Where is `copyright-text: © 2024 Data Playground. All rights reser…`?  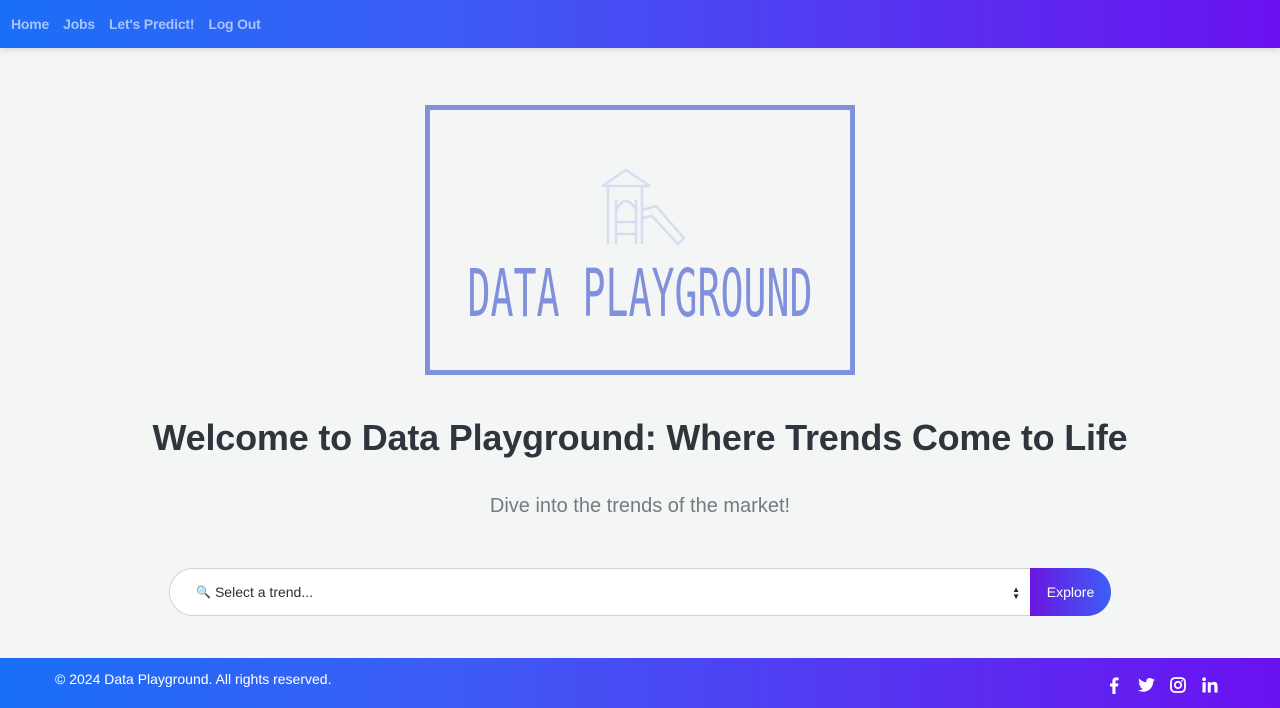 copyright-text: © 2024 Data Playground. All rights reser… is located at coordinates (193, 679).